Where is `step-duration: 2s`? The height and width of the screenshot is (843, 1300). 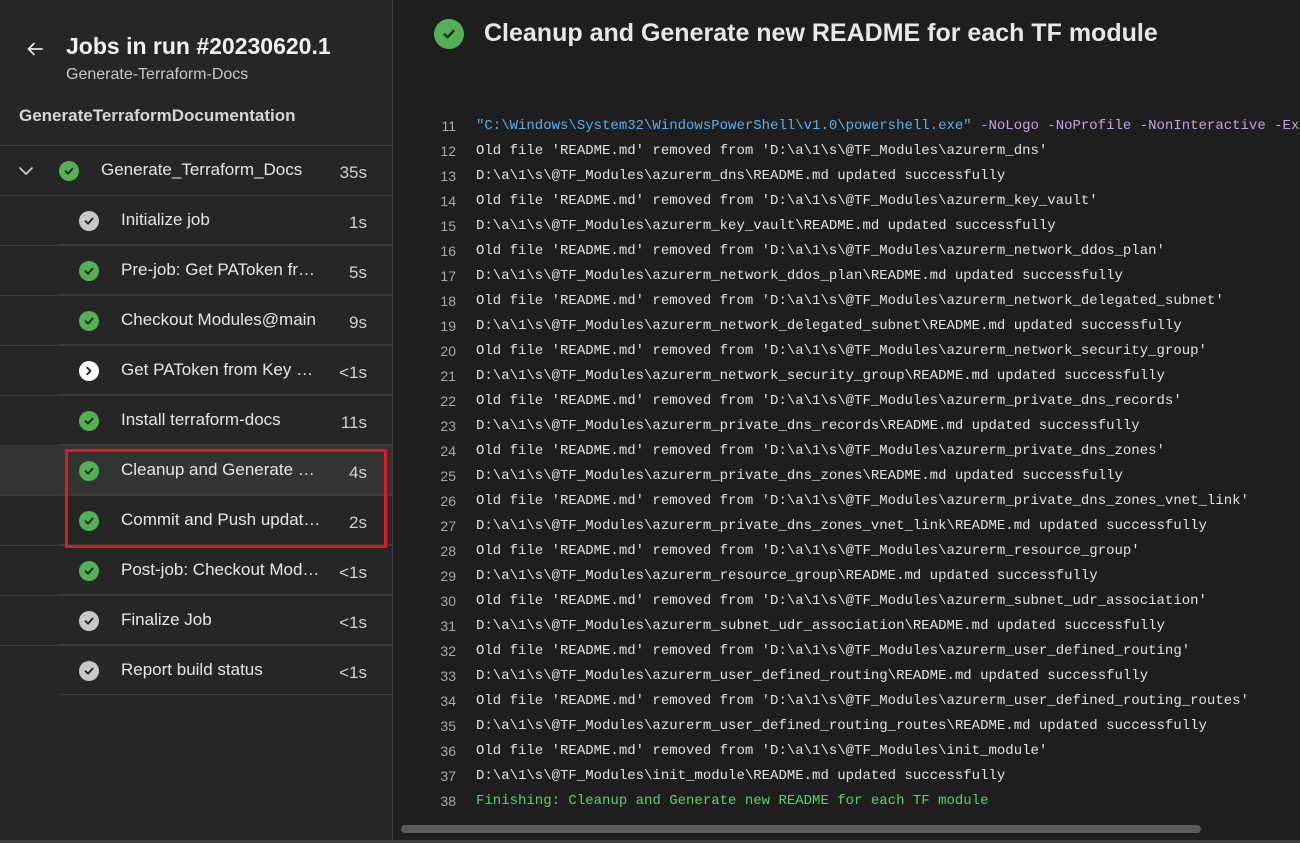
step-duration: 2s is located at coordinates (358, 522).